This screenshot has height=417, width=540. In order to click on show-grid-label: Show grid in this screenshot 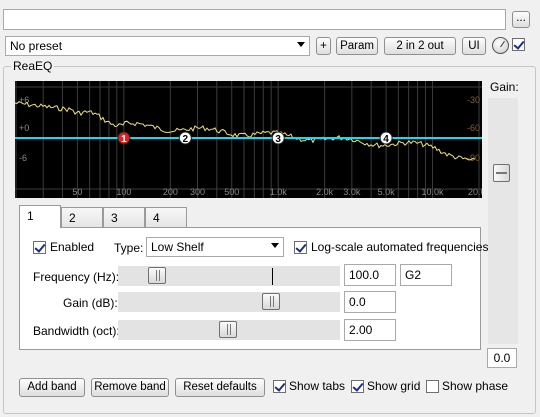, I will do `click(394, 386)`.